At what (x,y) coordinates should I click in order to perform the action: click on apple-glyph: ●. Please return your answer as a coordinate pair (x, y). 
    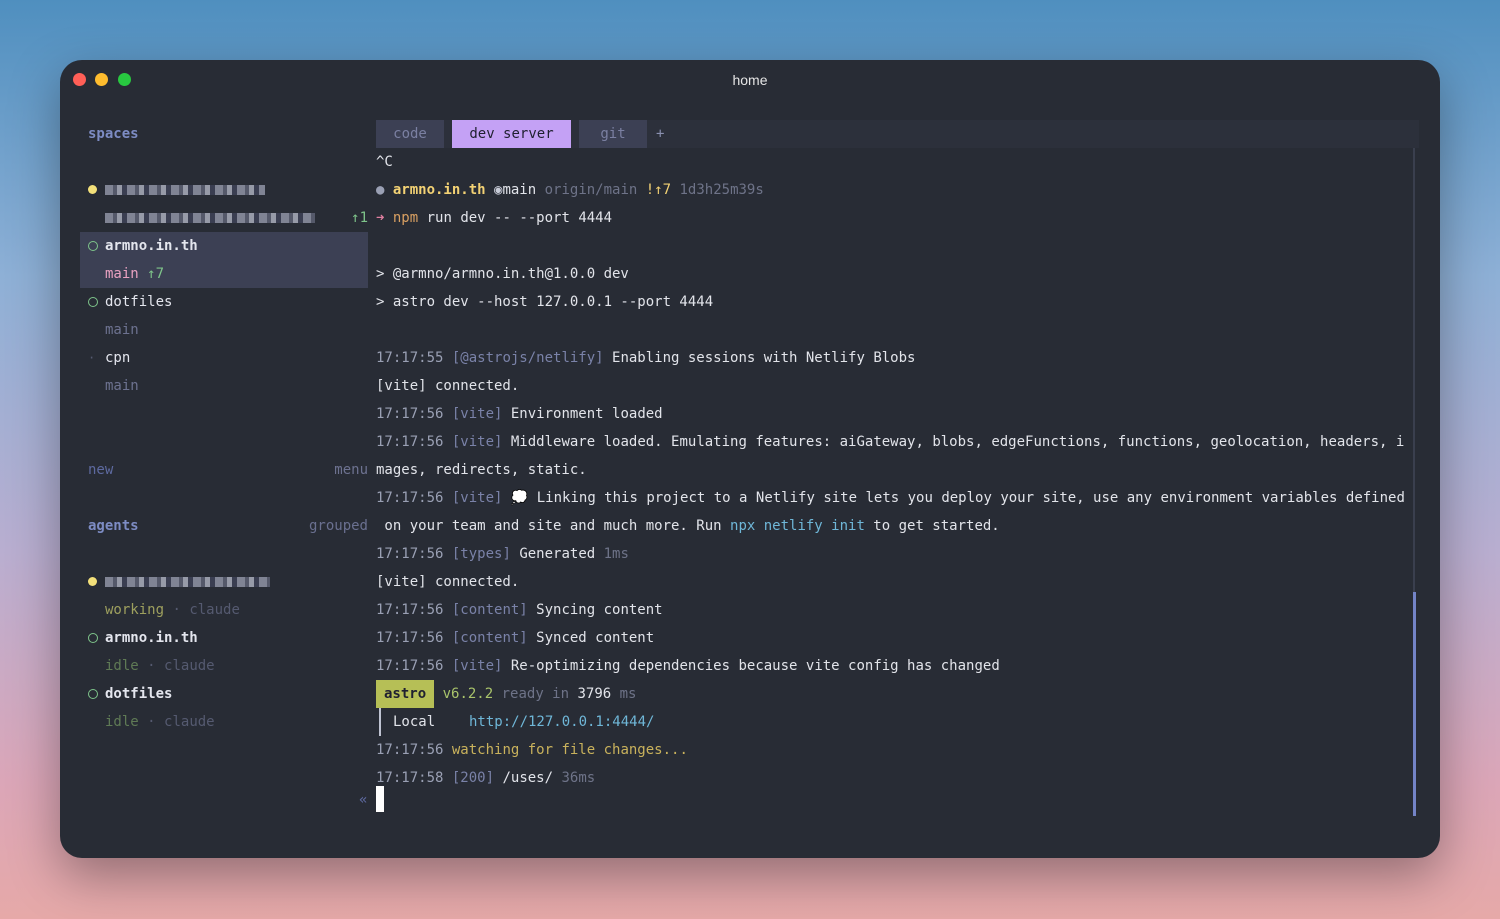
    Looking at the image, I should click on (384, 190).